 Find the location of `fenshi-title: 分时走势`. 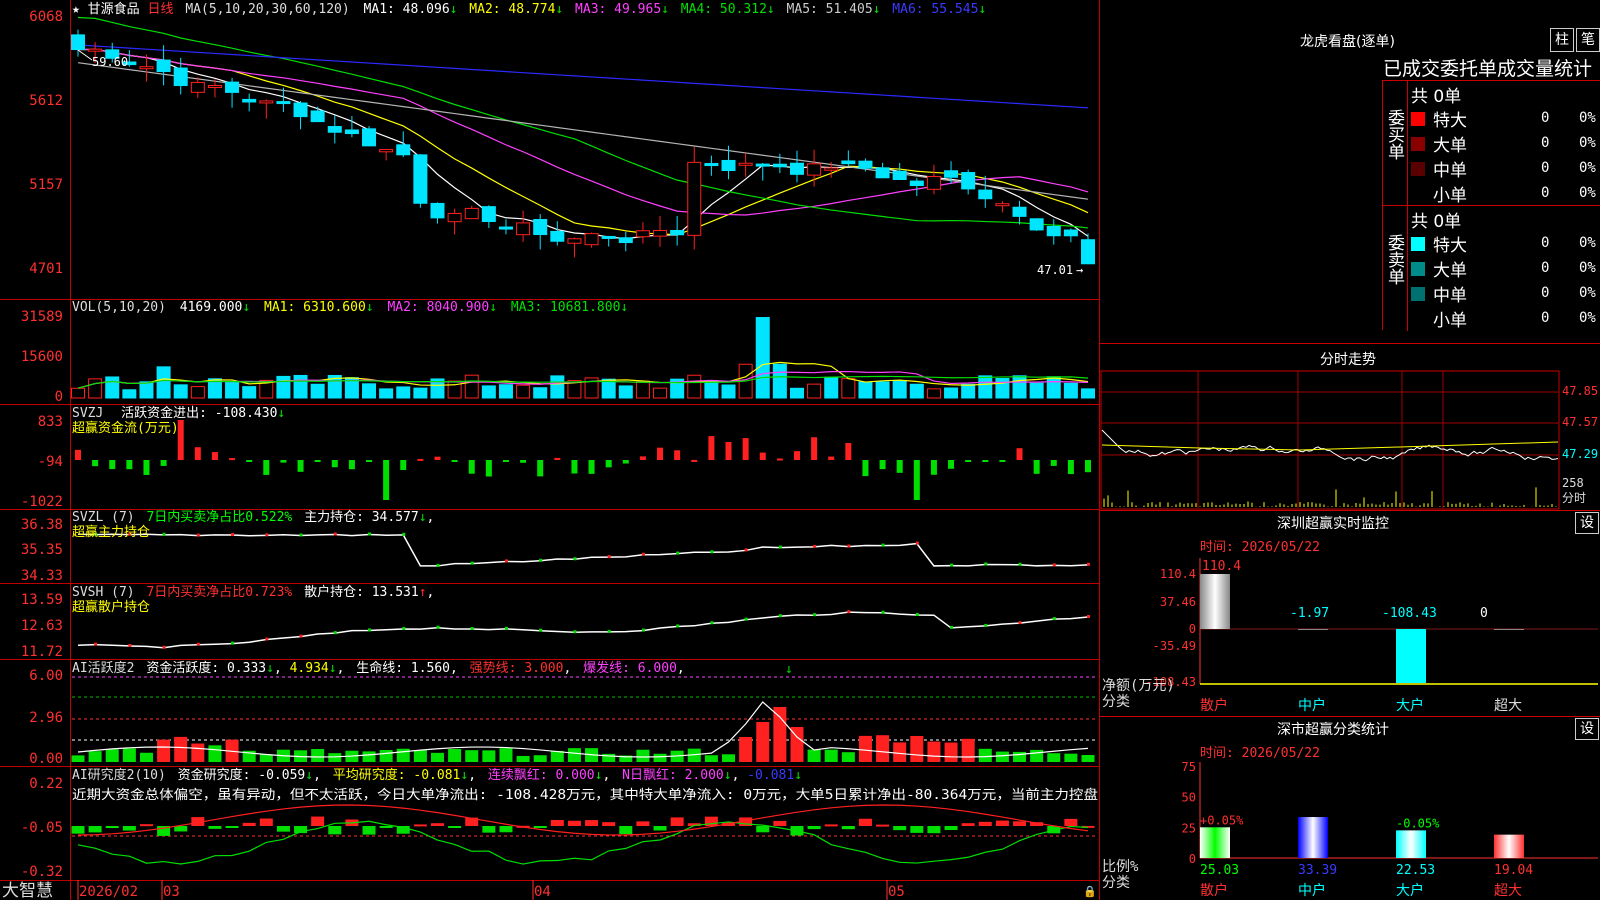

fenshi-title: 分时走势 is located at coordinates (1348, 359).